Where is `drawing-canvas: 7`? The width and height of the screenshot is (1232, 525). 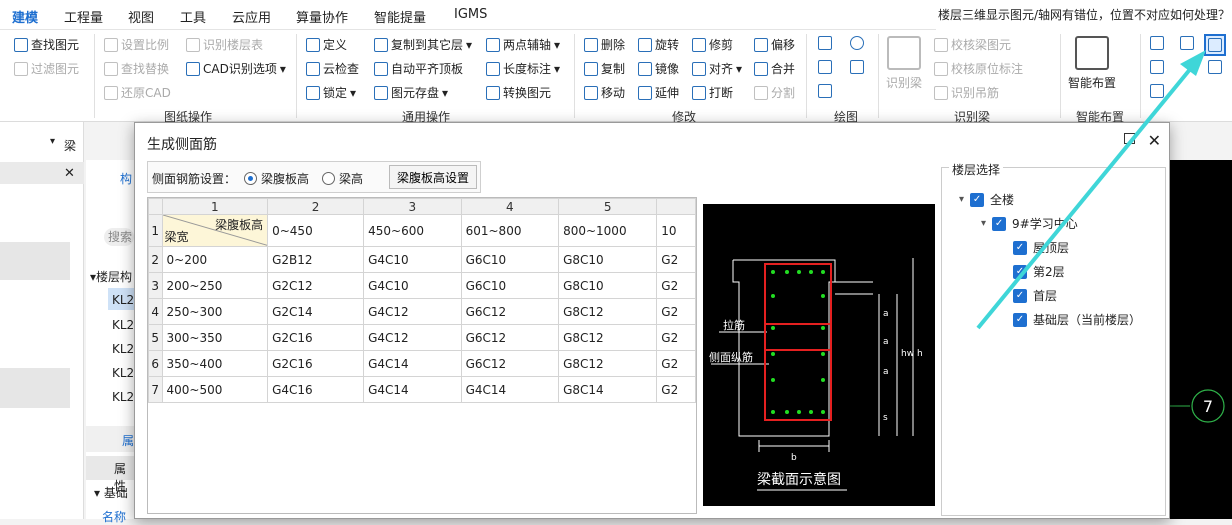
drawing-canvas: 7 is located at coordinates (1201, 339).